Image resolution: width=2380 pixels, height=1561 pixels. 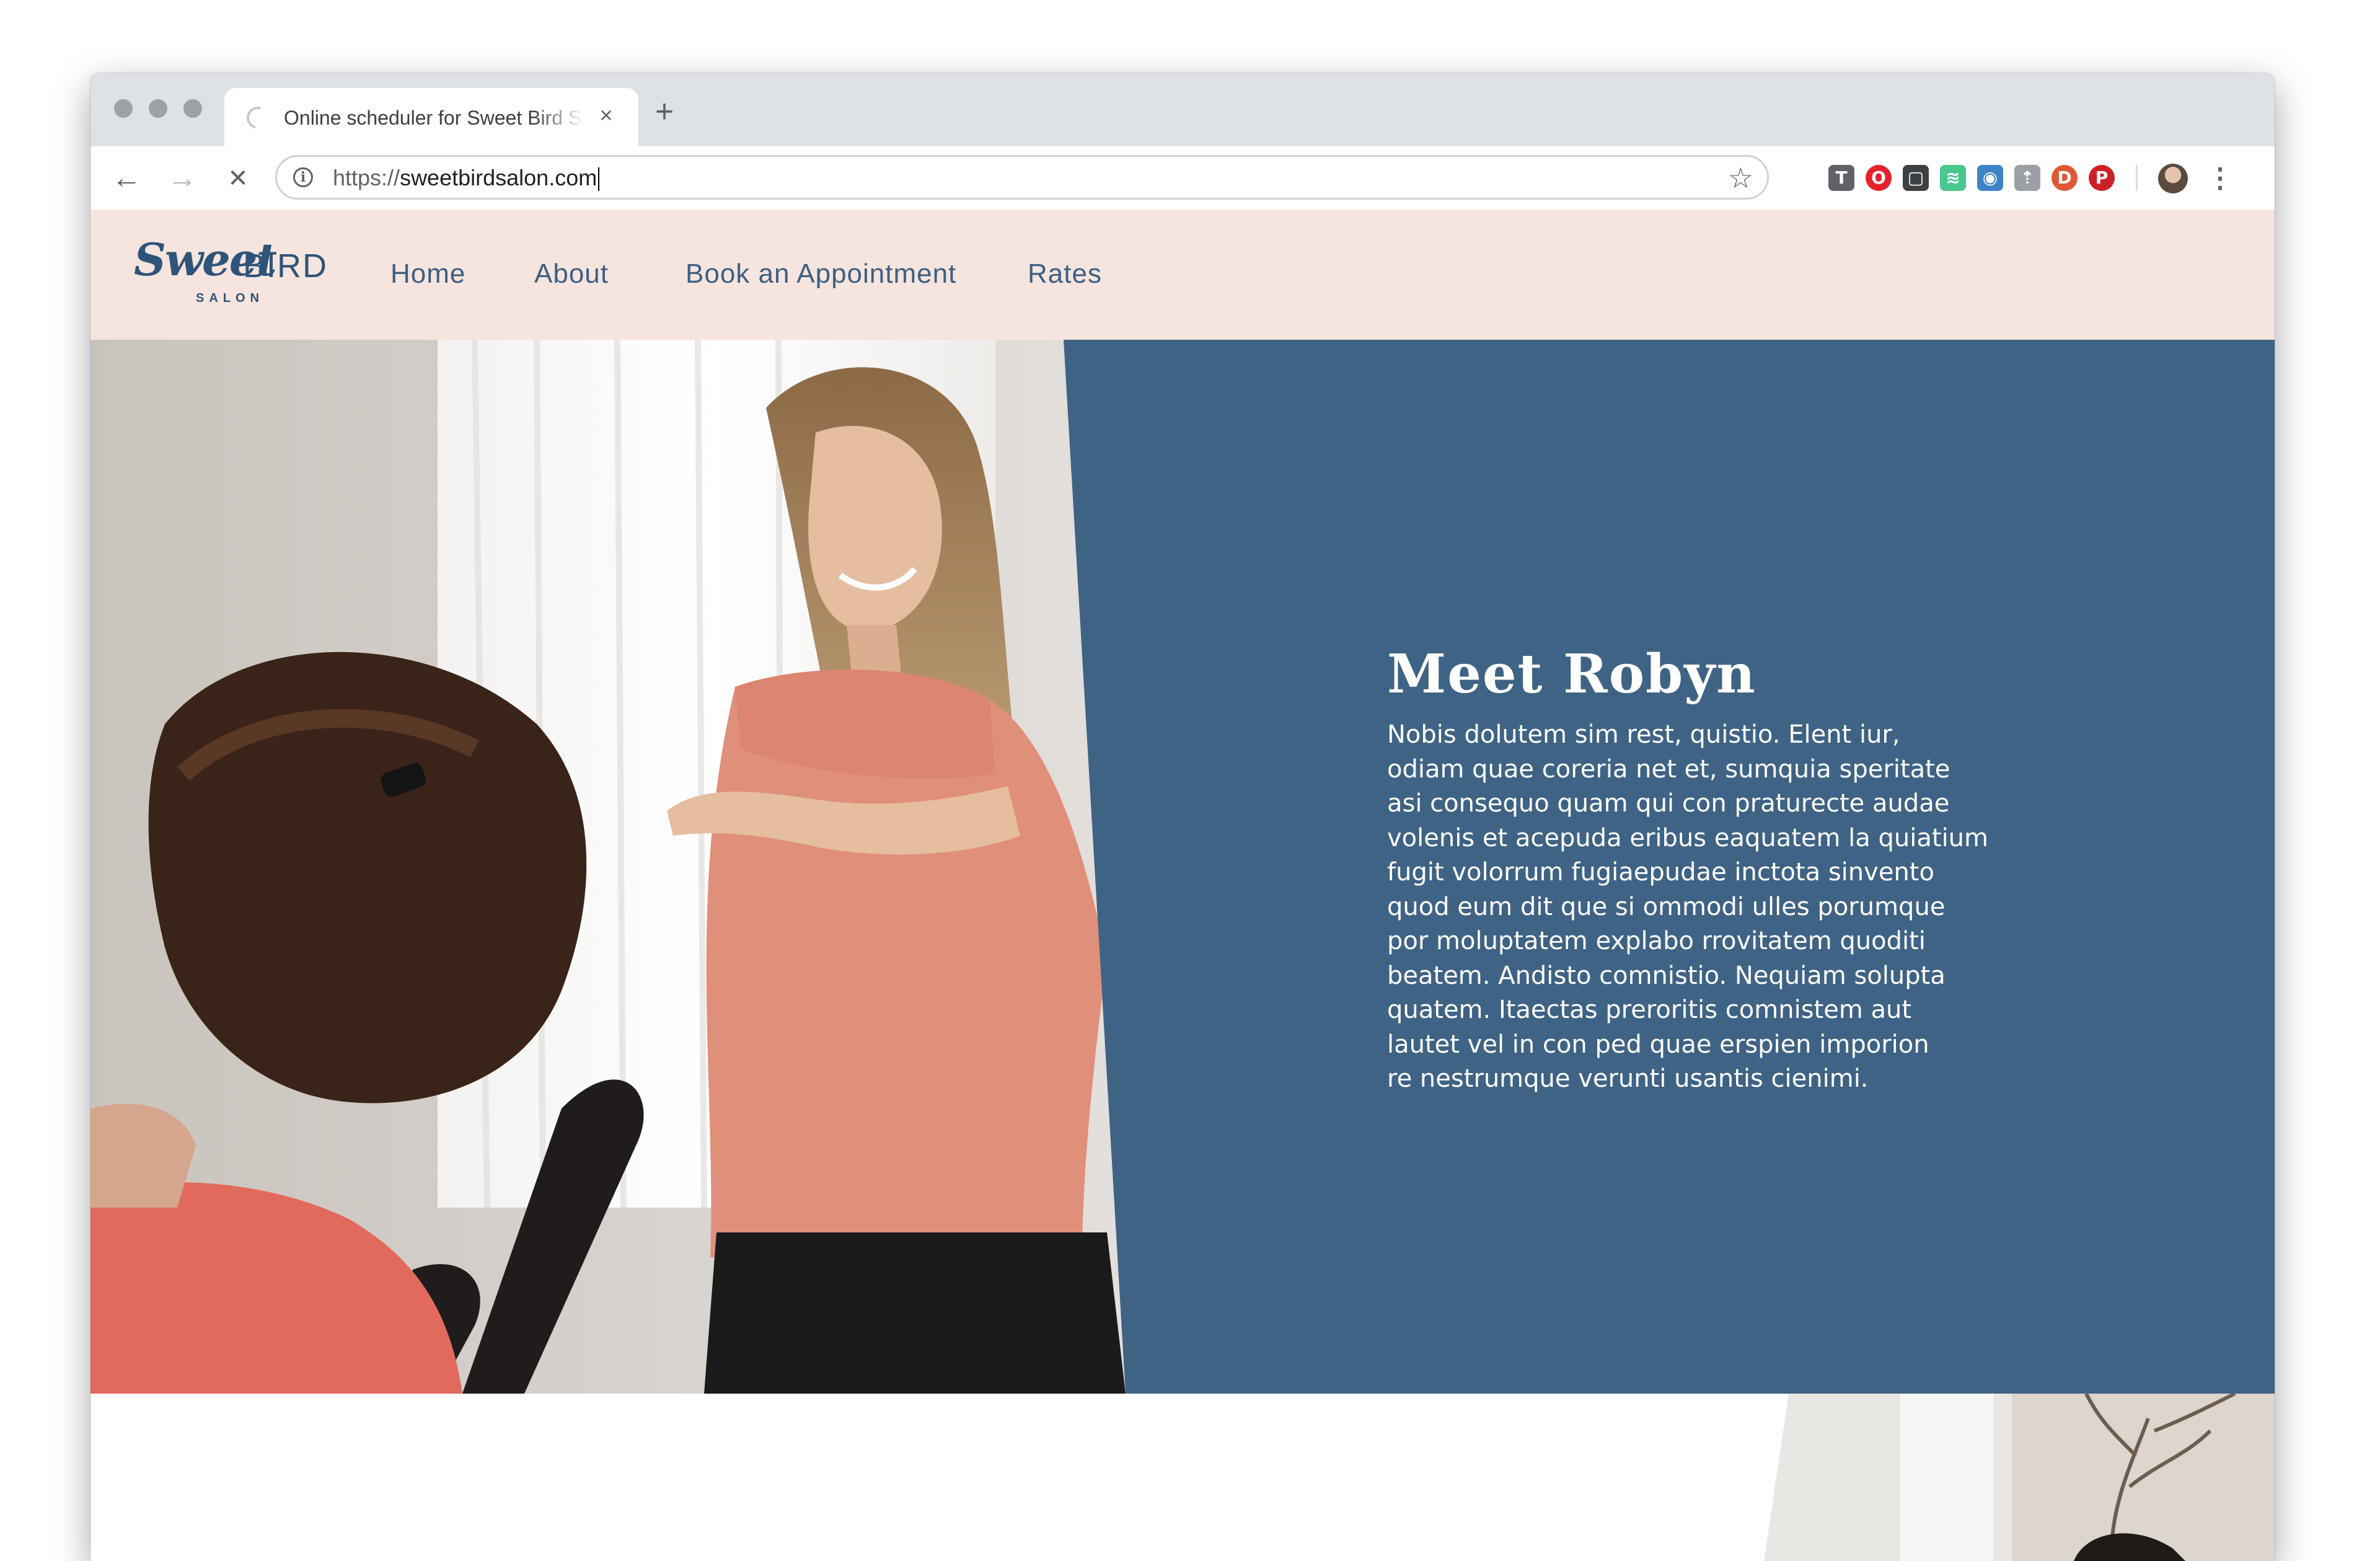 I want to click on bookmark-star-icon: ☆, so click(x=1740, y=178).